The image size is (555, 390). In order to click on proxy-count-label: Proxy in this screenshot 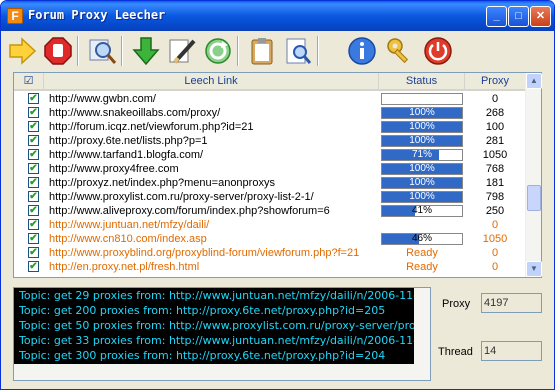, I will do `click(456, 304)`.